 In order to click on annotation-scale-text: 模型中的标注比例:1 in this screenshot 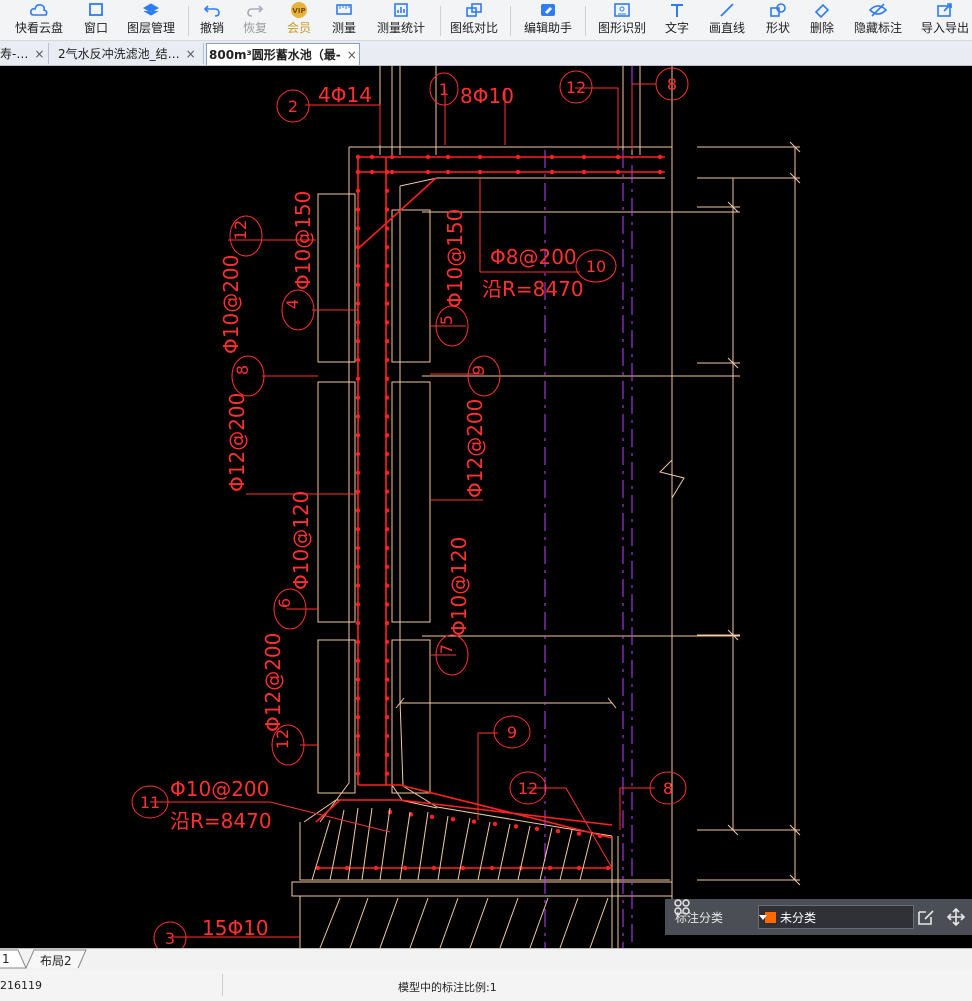, I will do `click(447, 987)`.